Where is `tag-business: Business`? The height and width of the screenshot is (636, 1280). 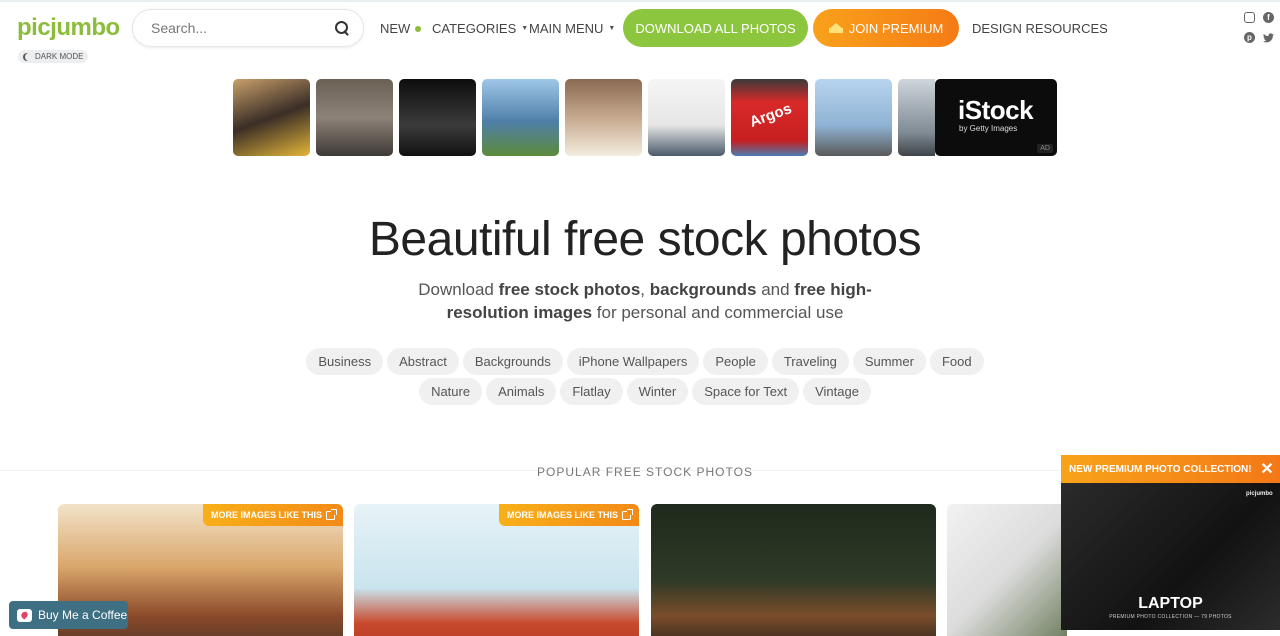
tag-business: Business is located at coordinates (345, 361).